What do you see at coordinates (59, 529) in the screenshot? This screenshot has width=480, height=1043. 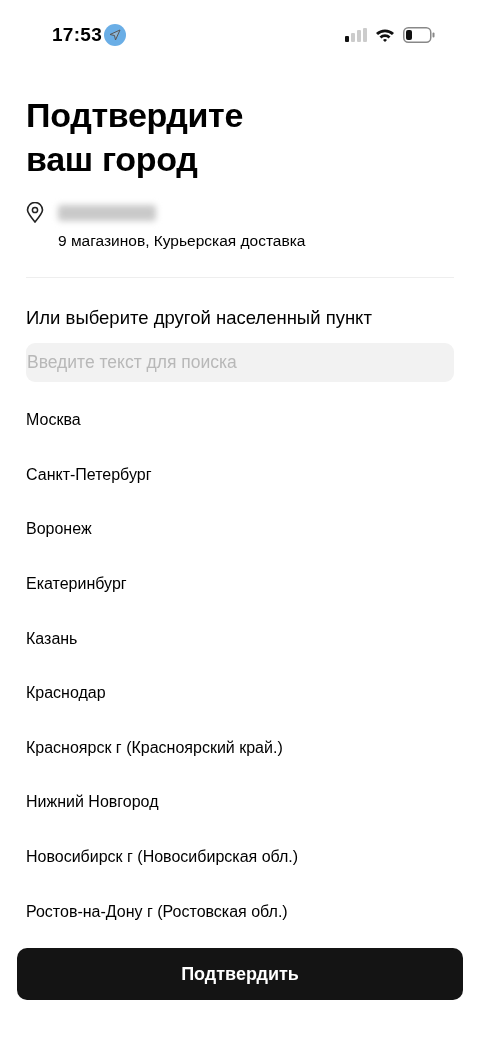 I see `city-option: Воронеж` at bounding box center [59, 529].